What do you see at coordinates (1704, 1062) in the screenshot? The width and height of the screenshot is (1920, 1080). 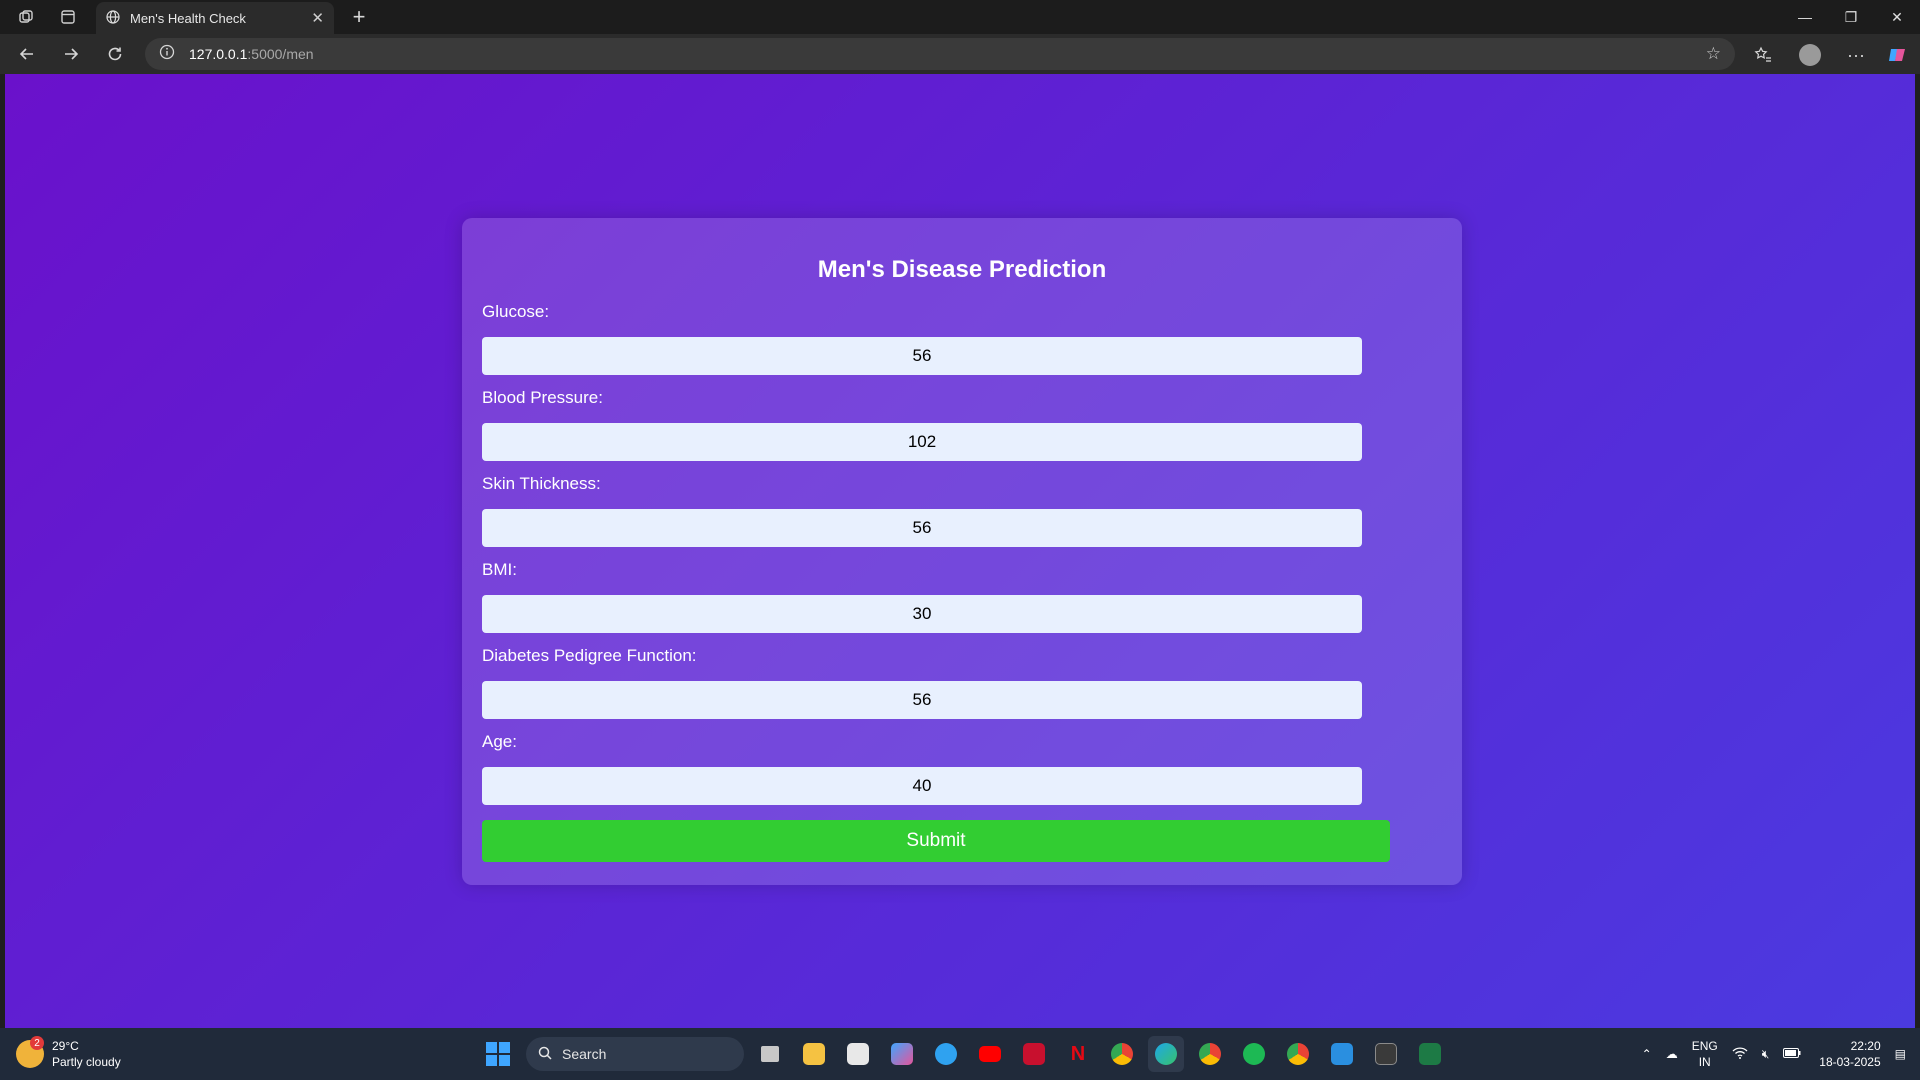 I see `lang-bottom: IN` at bounding box center [1704, 1062].